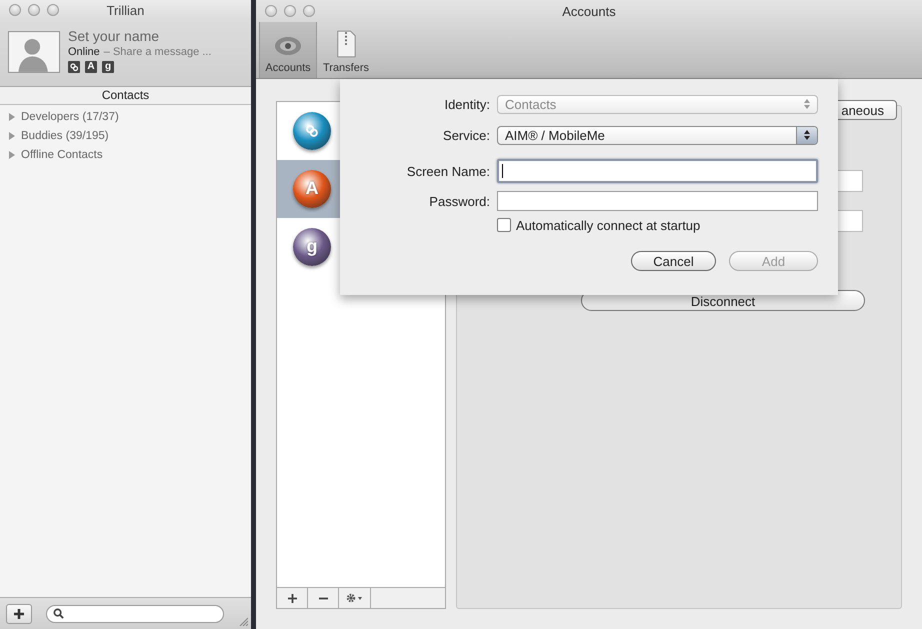 The image size is (922, 629). I want to click on service-orb-icon: g, so click(312, 247).